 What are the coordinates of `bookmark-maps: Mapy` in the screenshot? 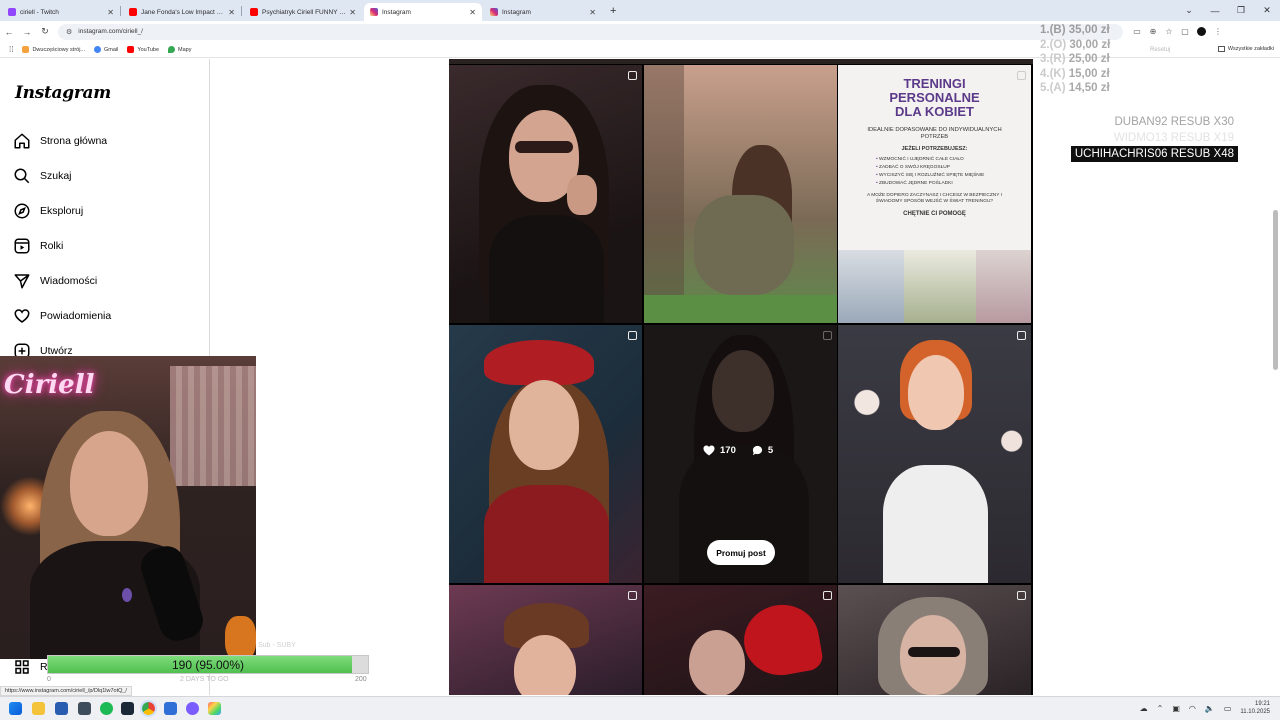 It's located at (179, 49).